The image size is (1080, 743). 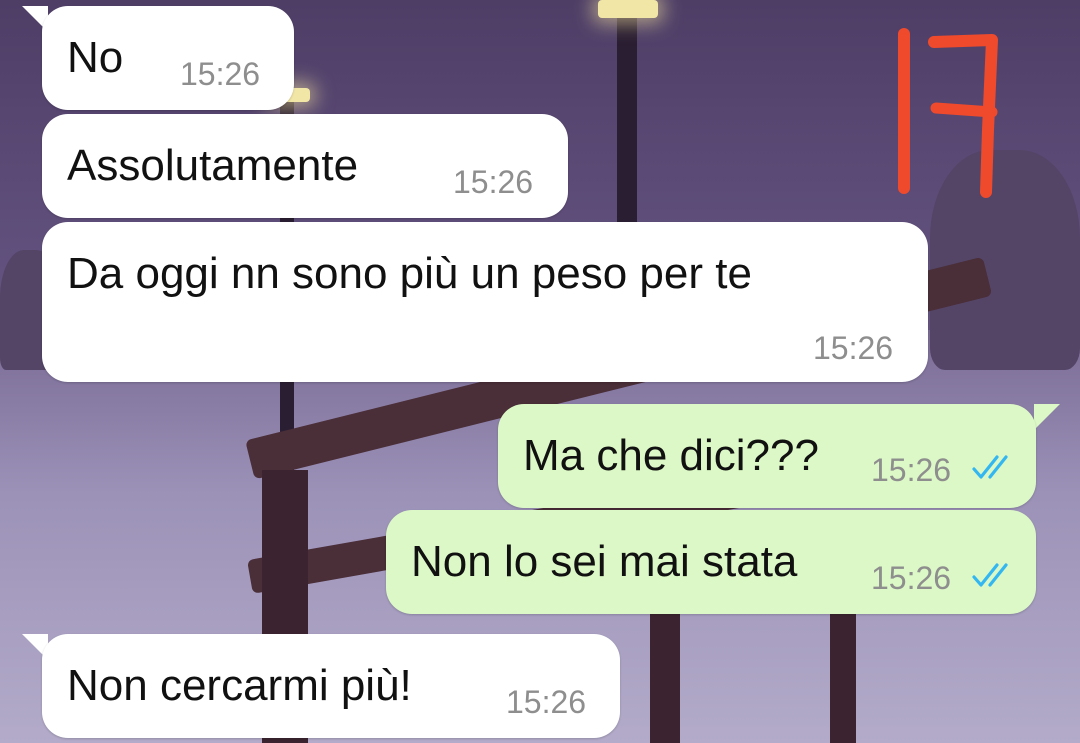 I want to click on message-bubble-outgoing: Ma che dici??? 15:26, so click(x=767, y=456).